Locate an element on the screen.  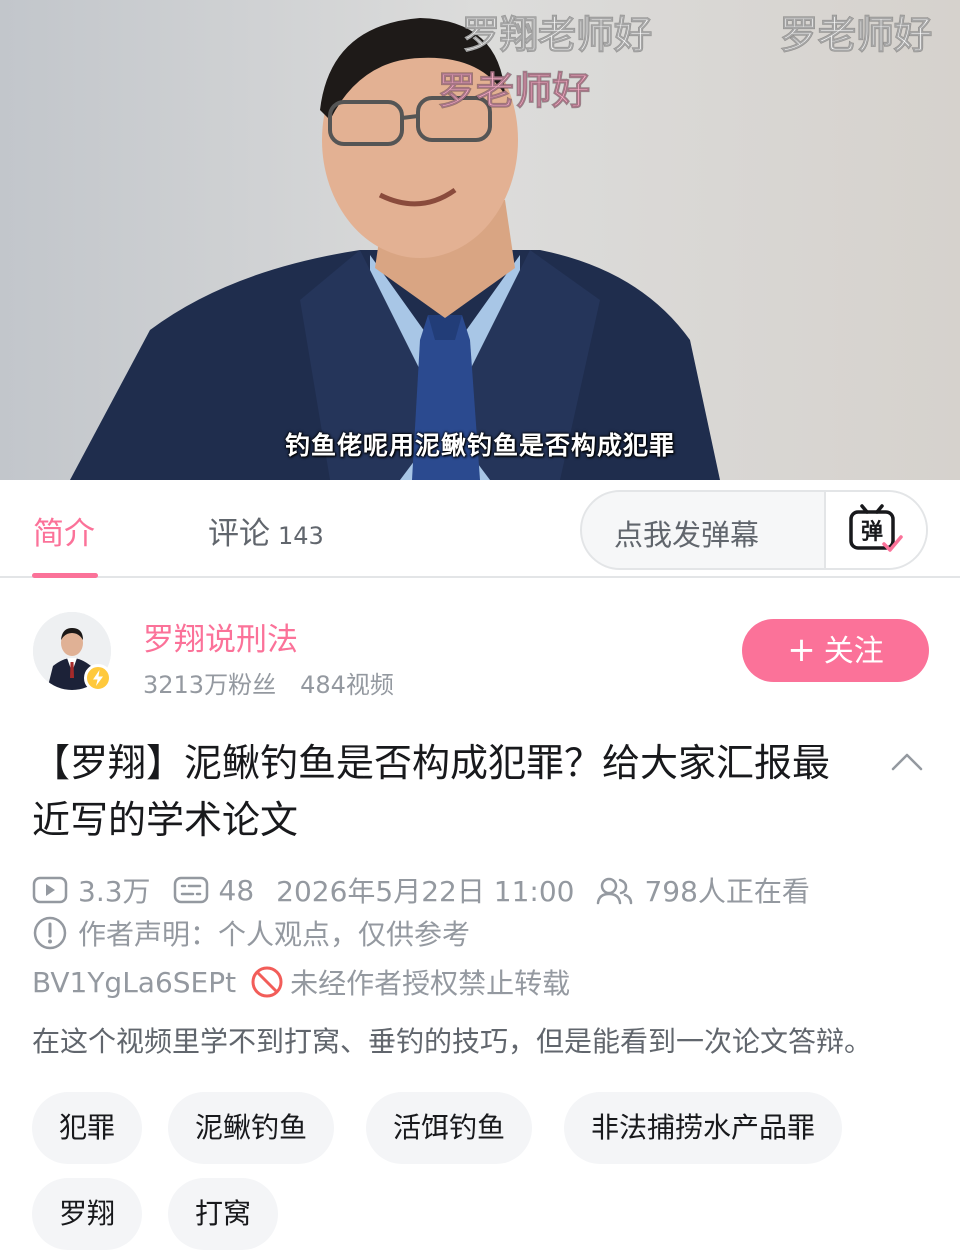
no-repost-icon is located at coordinates (267, 982).